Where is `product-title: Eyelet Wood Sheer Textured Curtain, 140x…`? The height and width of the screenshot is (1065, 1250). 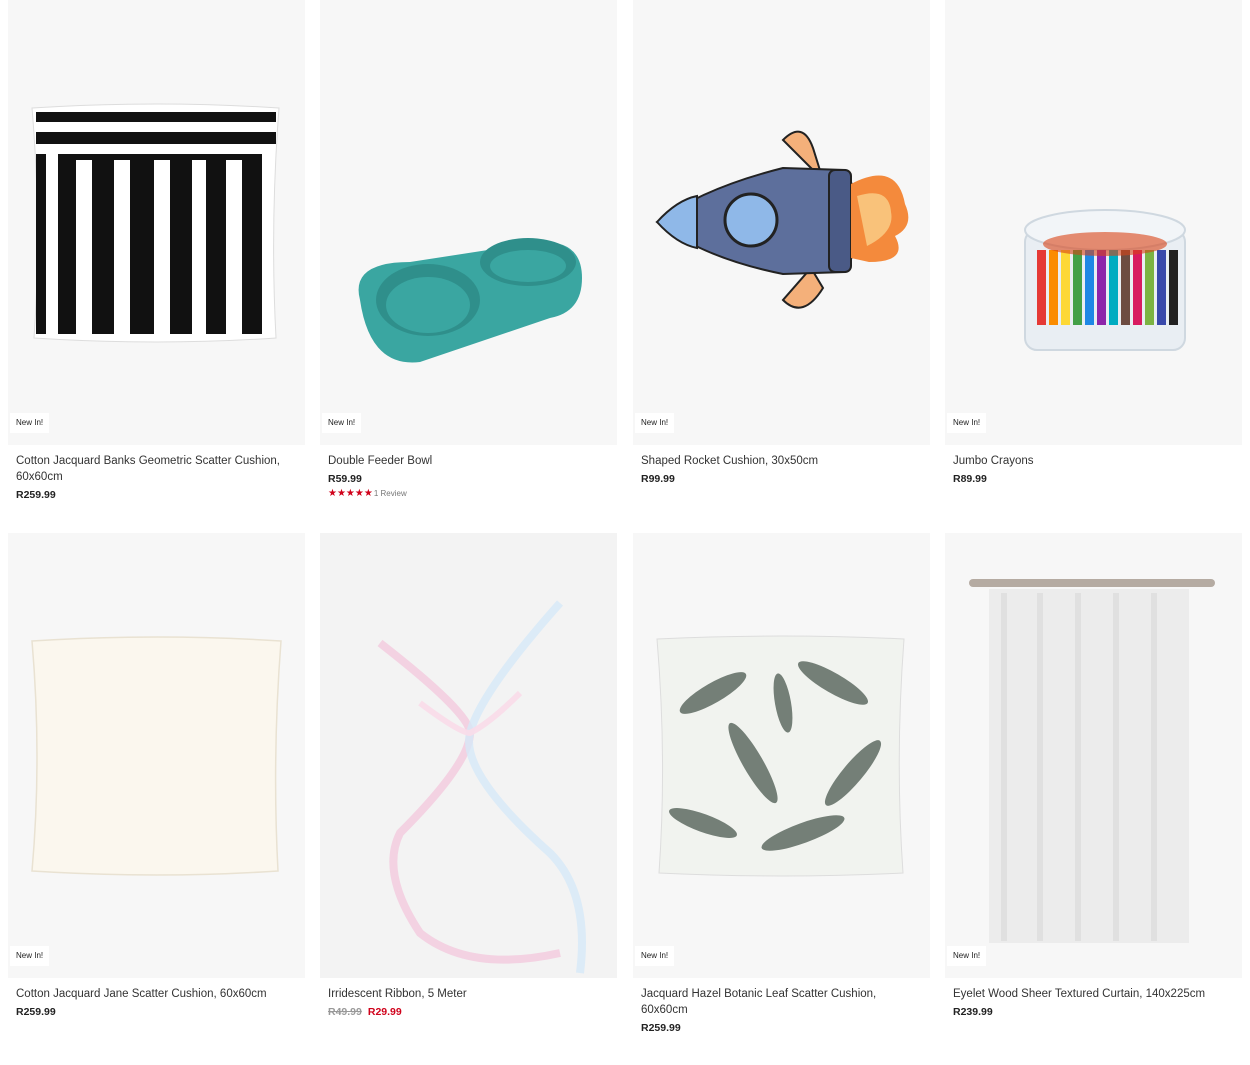
product-title: Eyelet Wood Sheer Textured Curtain, 140x… is located at coordinates (1093, 994).